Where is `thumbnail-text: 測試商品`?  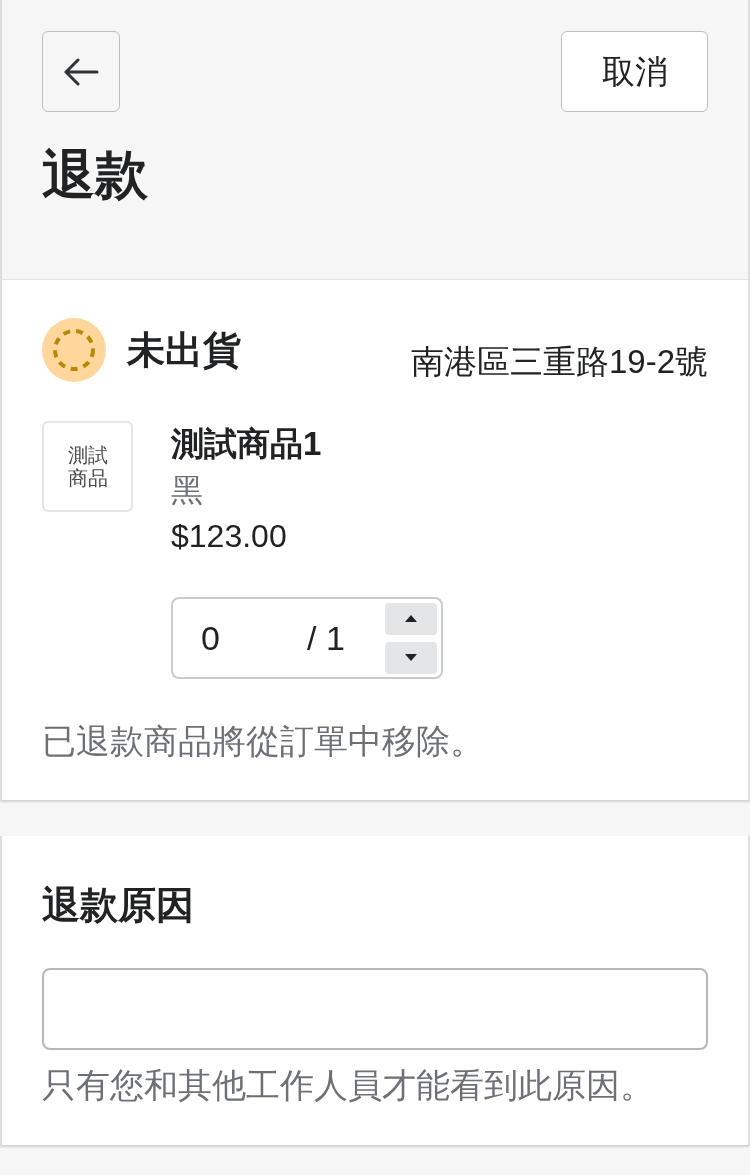
thumbnail-text: 測試商品 is located at coordinates (87, 466).